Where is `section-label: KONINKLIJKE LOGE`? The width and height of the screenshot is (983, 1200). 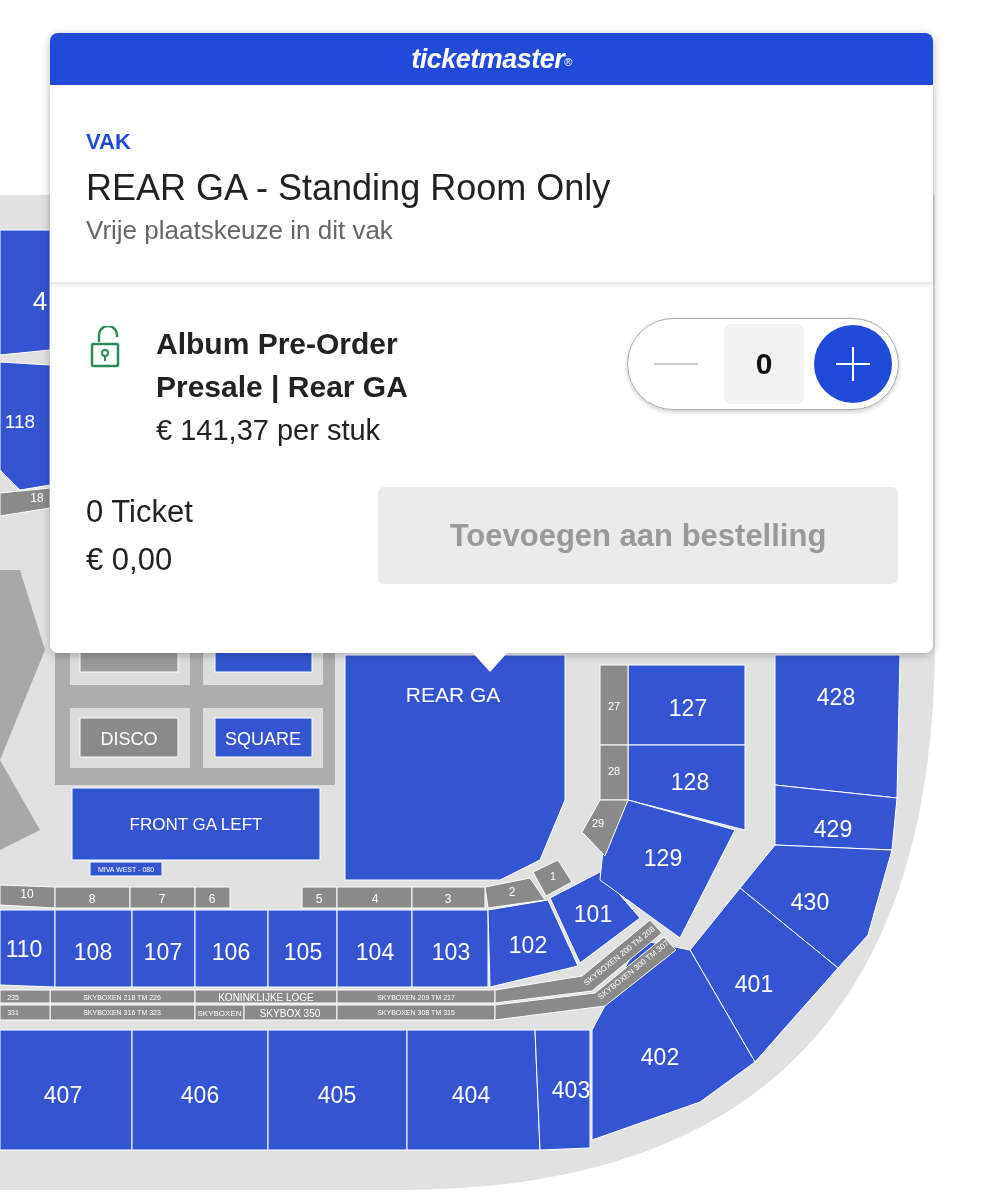 section-label: KONINKLIJKE LOGE is located at coordinates (266, 997).